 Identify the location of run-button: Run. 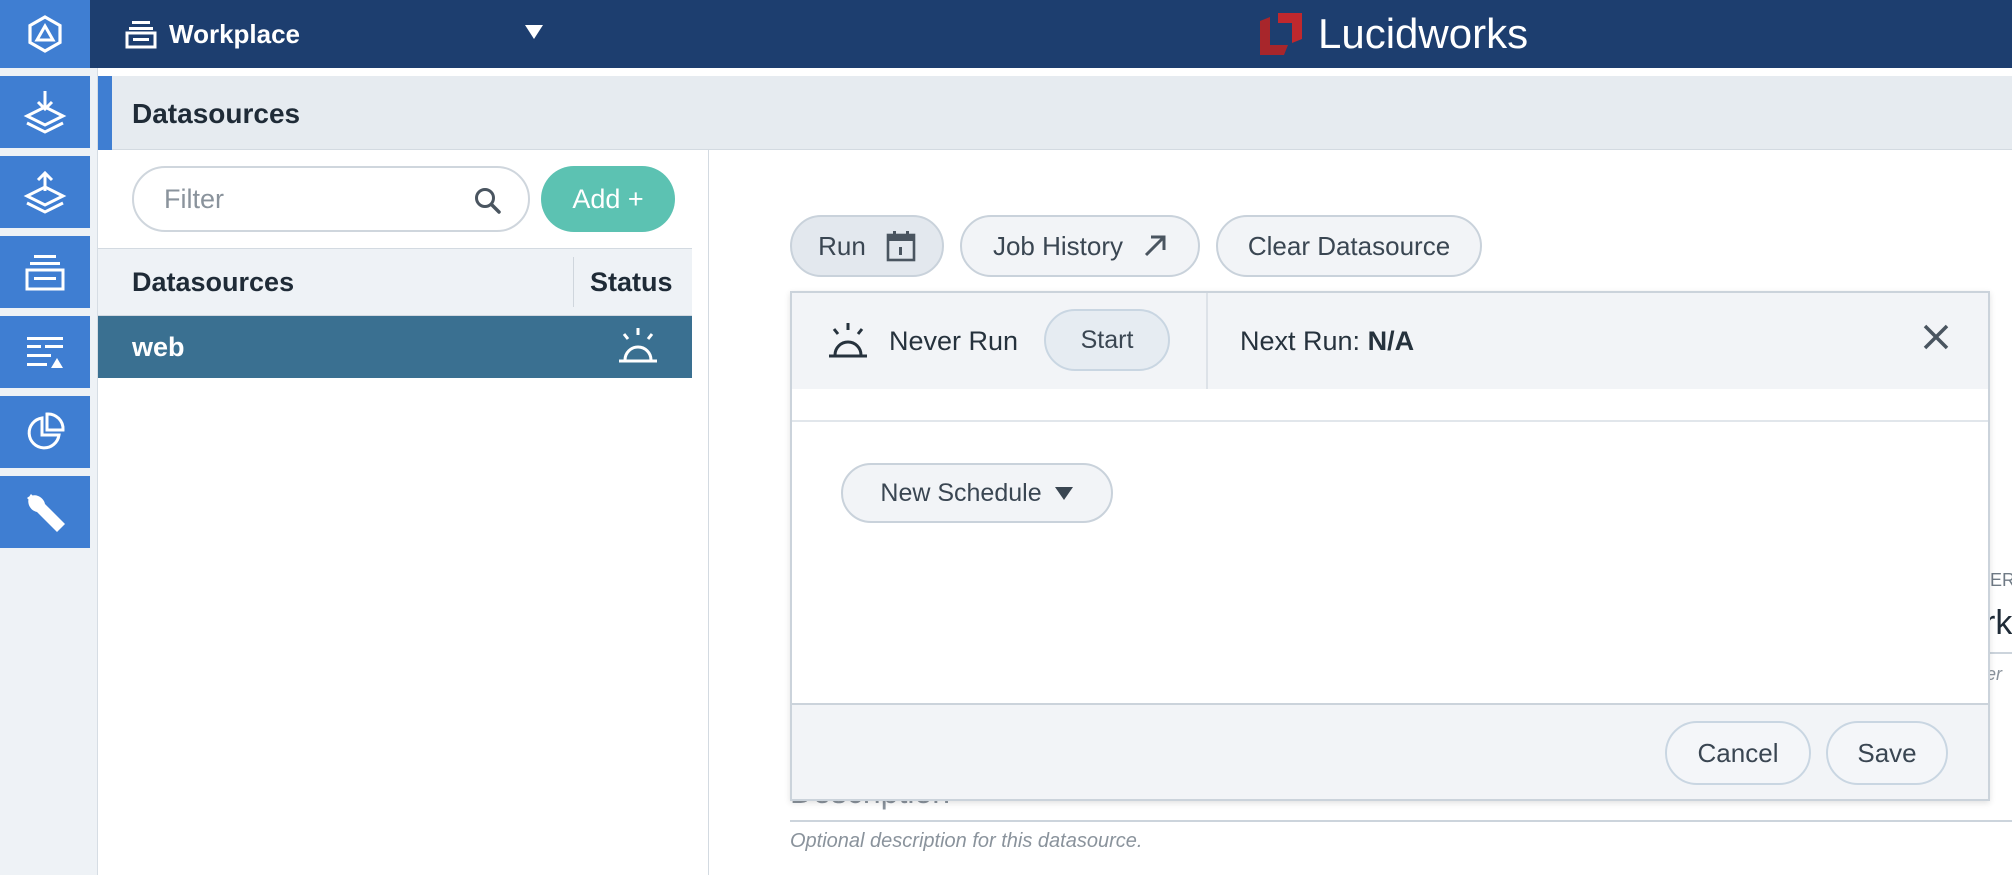
(867, 246).